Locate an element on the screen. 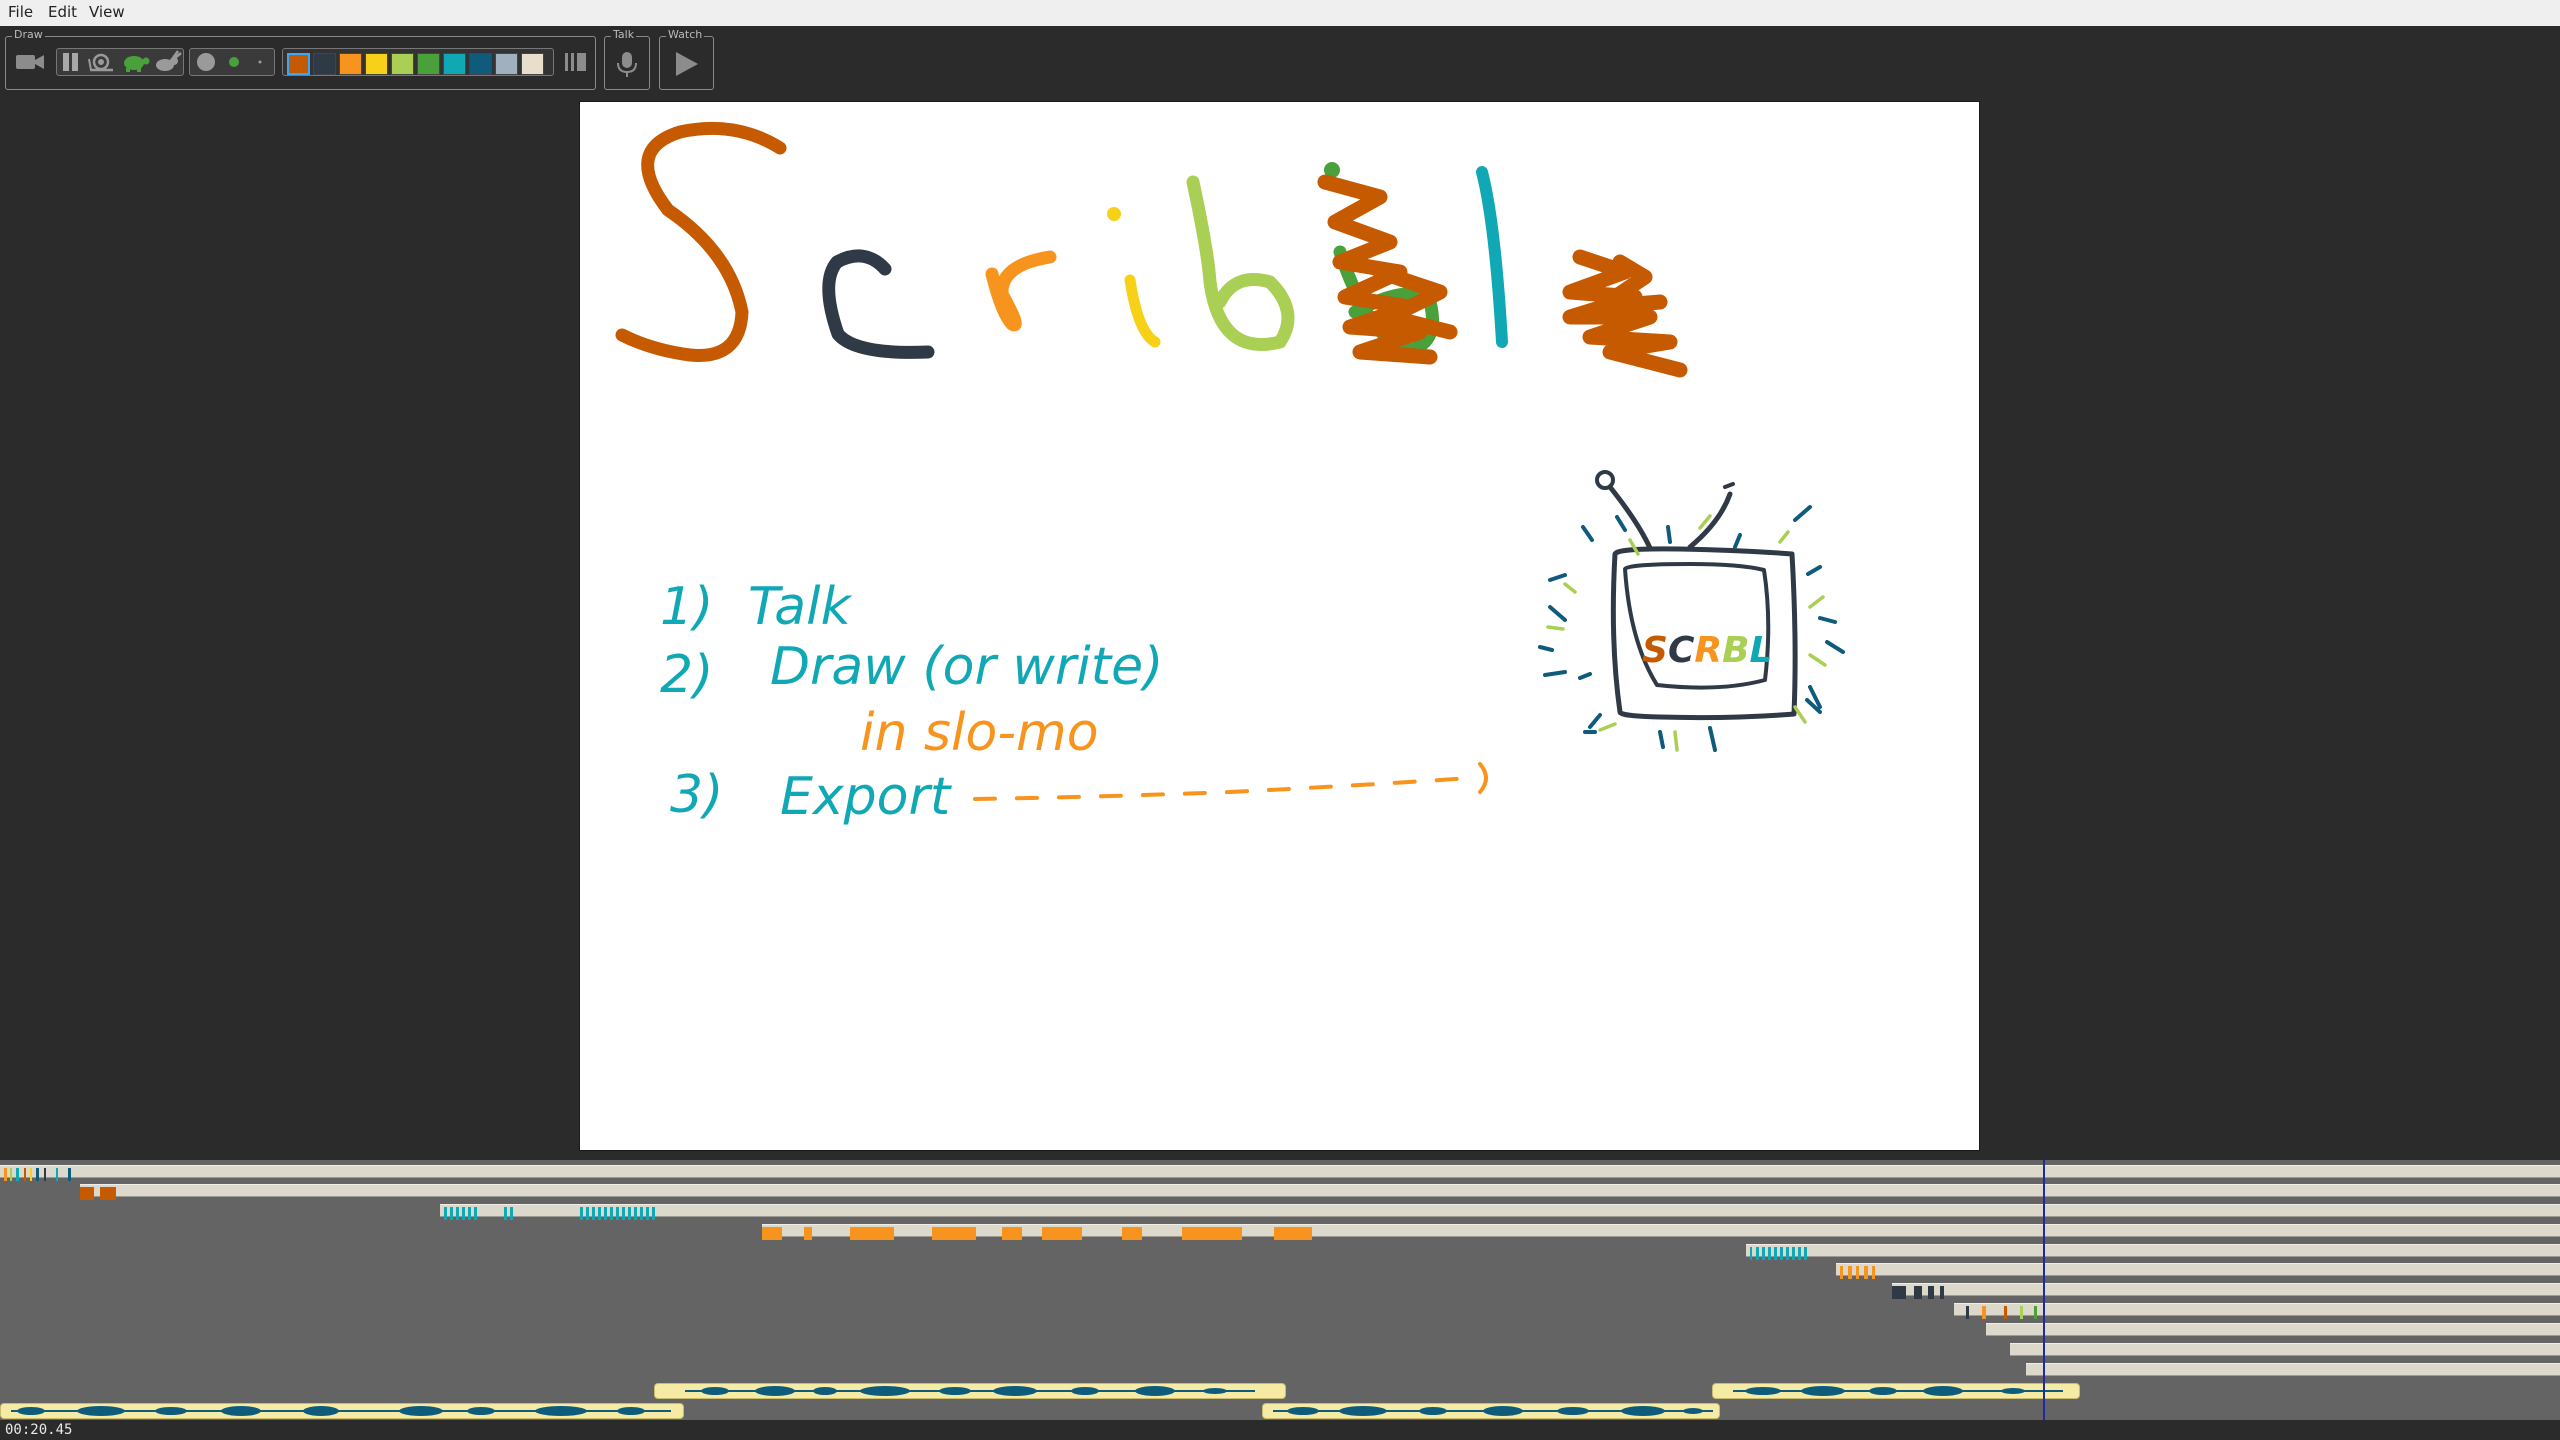 This screenshot has width=2560, height=1440. video-camera-icon is located at coordinates (30, 62).